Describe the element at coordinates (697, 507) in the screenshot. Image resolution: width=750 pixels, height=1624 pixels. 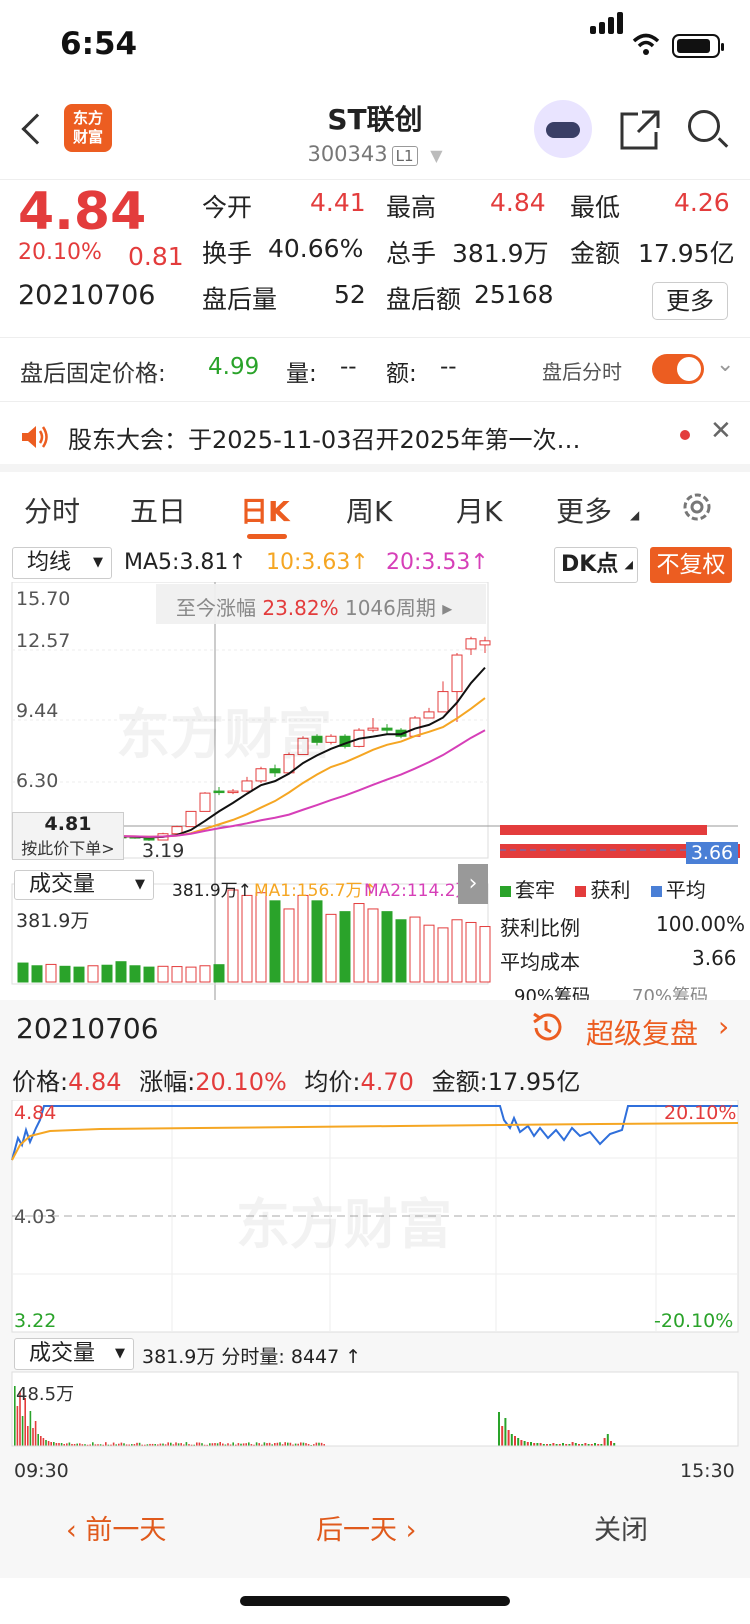
I see `gear-icon` at that location.